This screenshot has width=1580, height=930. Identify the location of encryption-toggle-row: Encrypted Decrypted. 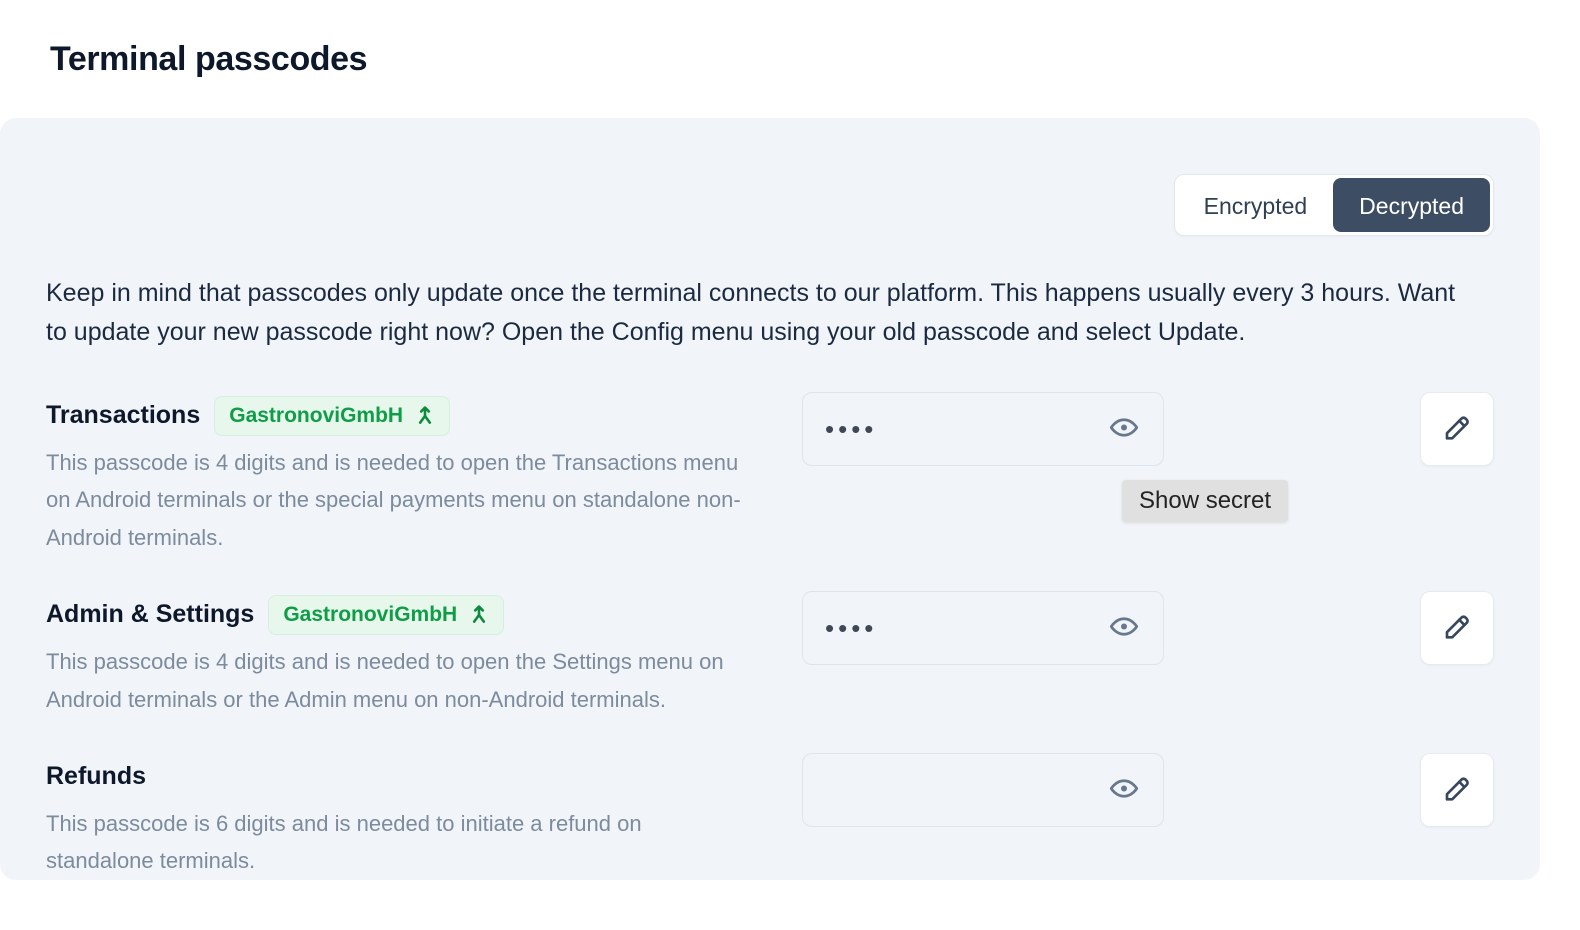
(770, 177).